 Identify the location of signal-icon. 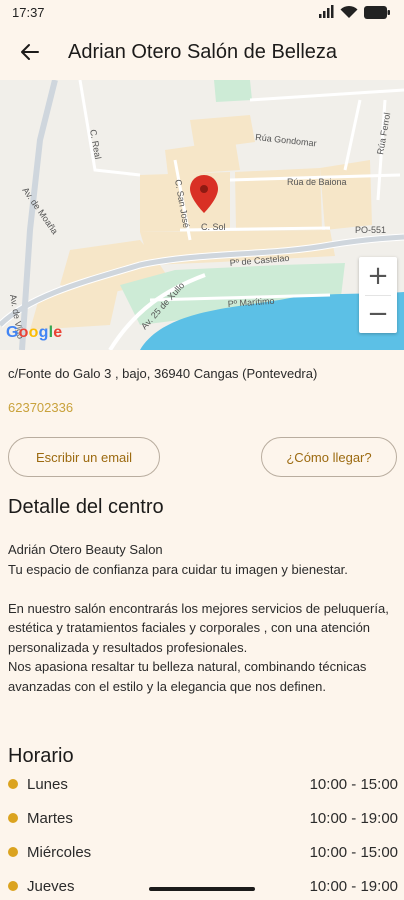
(326, 11).